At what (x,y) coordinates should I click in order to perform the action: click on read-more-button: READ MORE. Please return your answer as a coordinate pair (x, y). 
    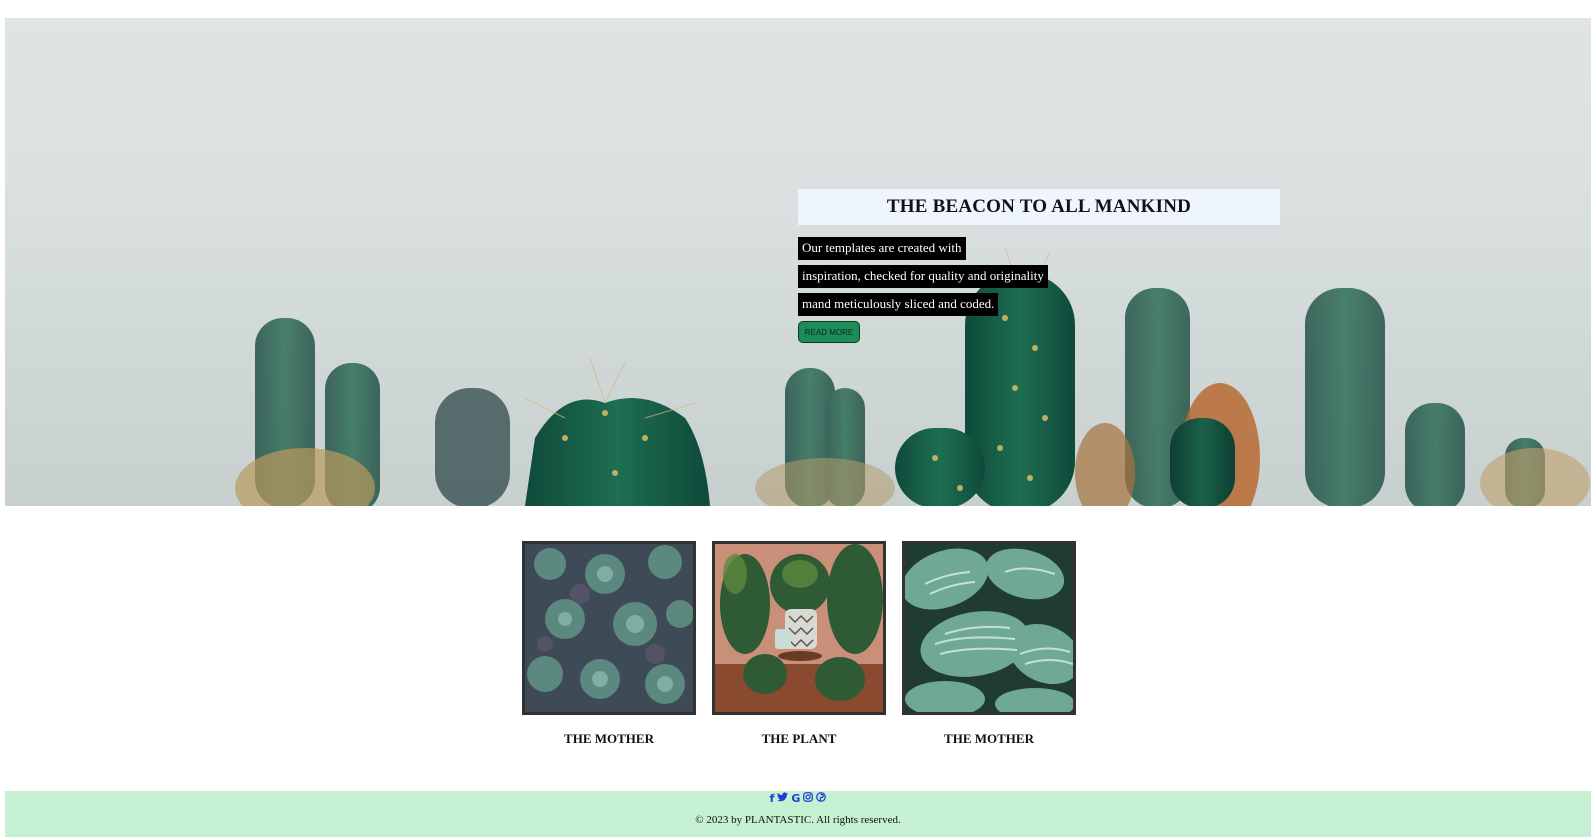
    Looking at the image, I should click on (829, 332).